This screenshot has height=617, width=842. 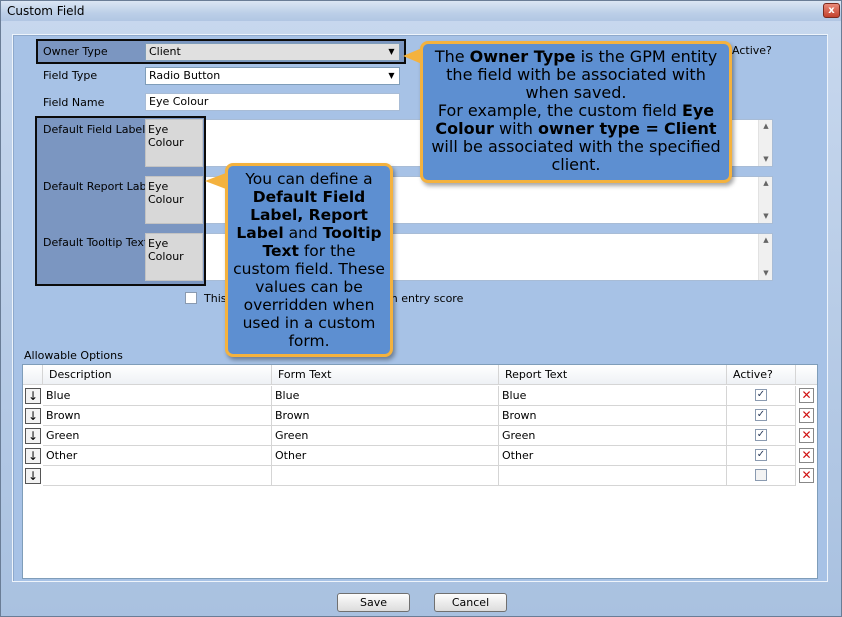 What do you see at coordinates (74, 102) in the screenshot?
I see `field-name-label: Field Name` at bounding box center [74, 102].